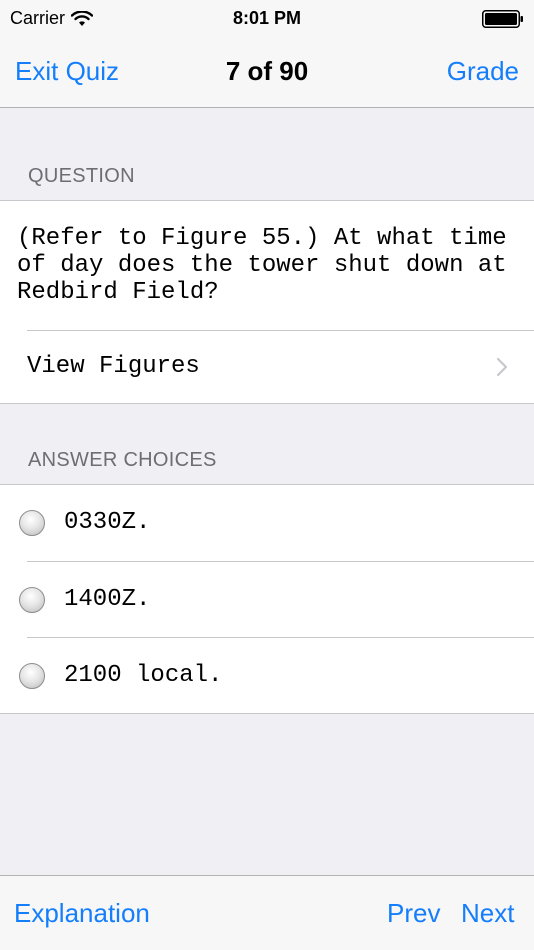 The width and height of the screenshot is (534, 950). I want to click on battery-icon, so click(502, 19).